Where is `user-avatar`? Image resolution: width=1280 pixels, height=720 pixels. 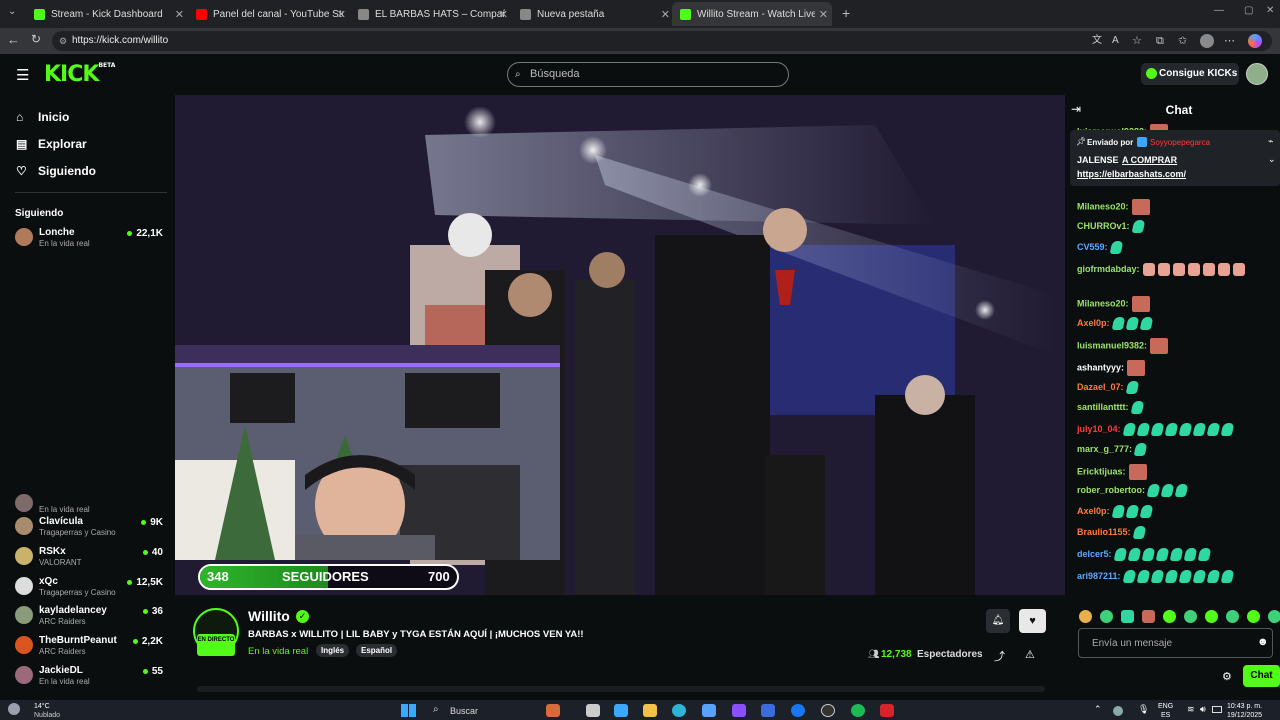
user-avatar is located at coordinates (1257, 74).